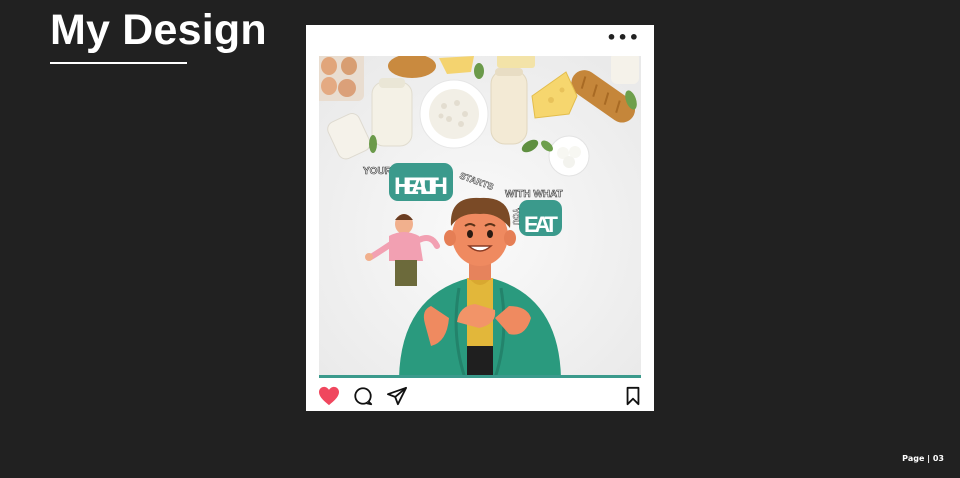 The height and width of the screenshot is (478, 960). What do you see at coordinates (541, 224) in the screenshot?
I see `svg-text: EAT` at bounding box center [541, 224].